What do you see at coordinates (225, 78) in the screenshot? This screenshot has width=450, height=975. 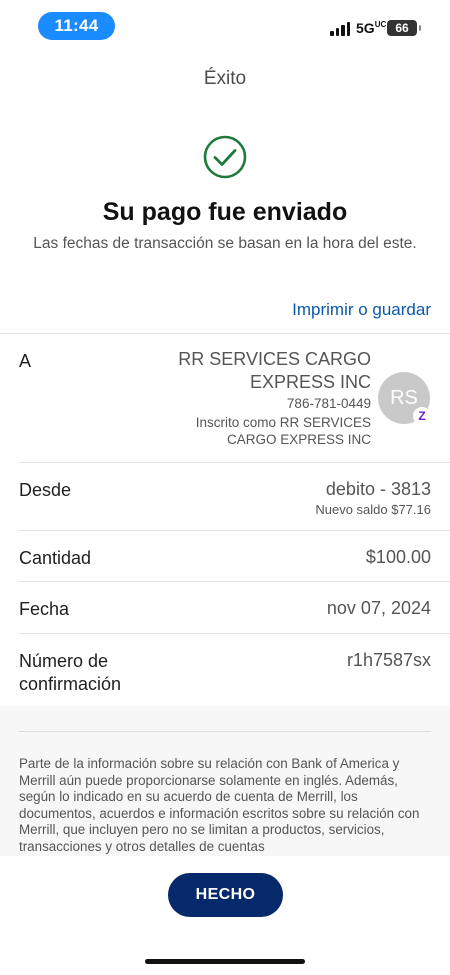 I see `page-title: Éxito` at bounding box center [225, 78].